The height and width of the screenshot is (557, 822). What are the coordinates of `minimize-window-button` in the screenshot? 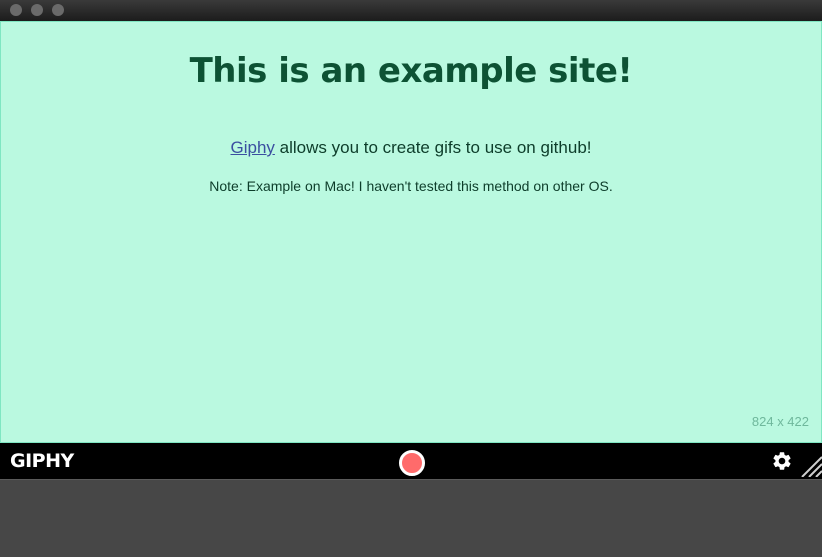 It's located at (37, 10).